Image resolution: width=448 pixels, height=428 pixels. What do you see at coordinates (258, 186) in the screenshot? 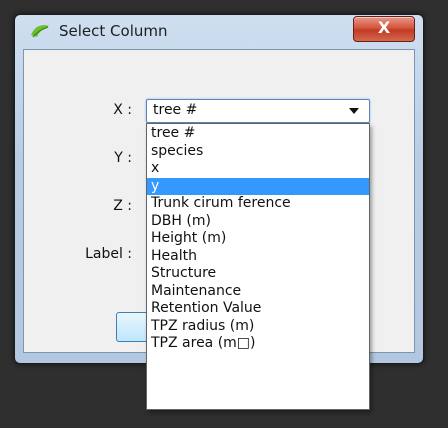
I see `list-item-selected: y` at bounding box center [258, 186].